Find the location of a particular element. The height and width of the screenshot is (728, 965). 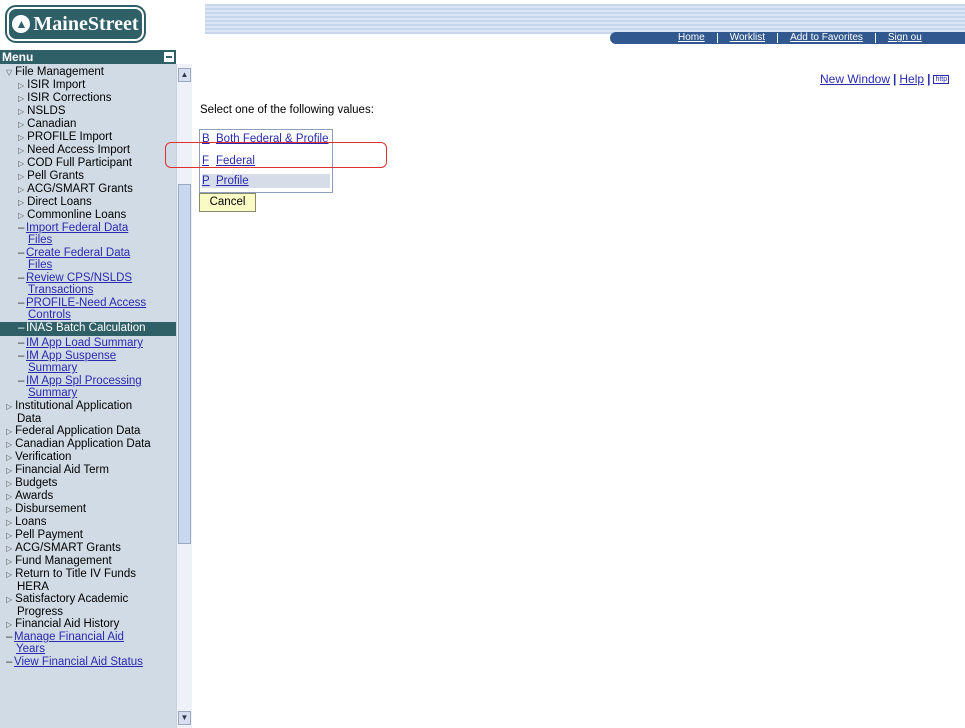

nav-home-link: Home is located at coordinates (691, 38).